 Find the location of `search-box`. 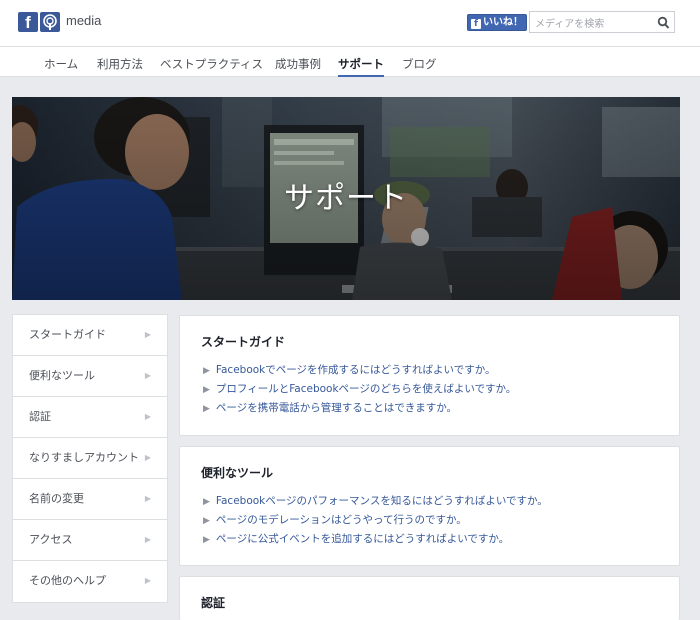

search-box is located at coordinates (602, 23).